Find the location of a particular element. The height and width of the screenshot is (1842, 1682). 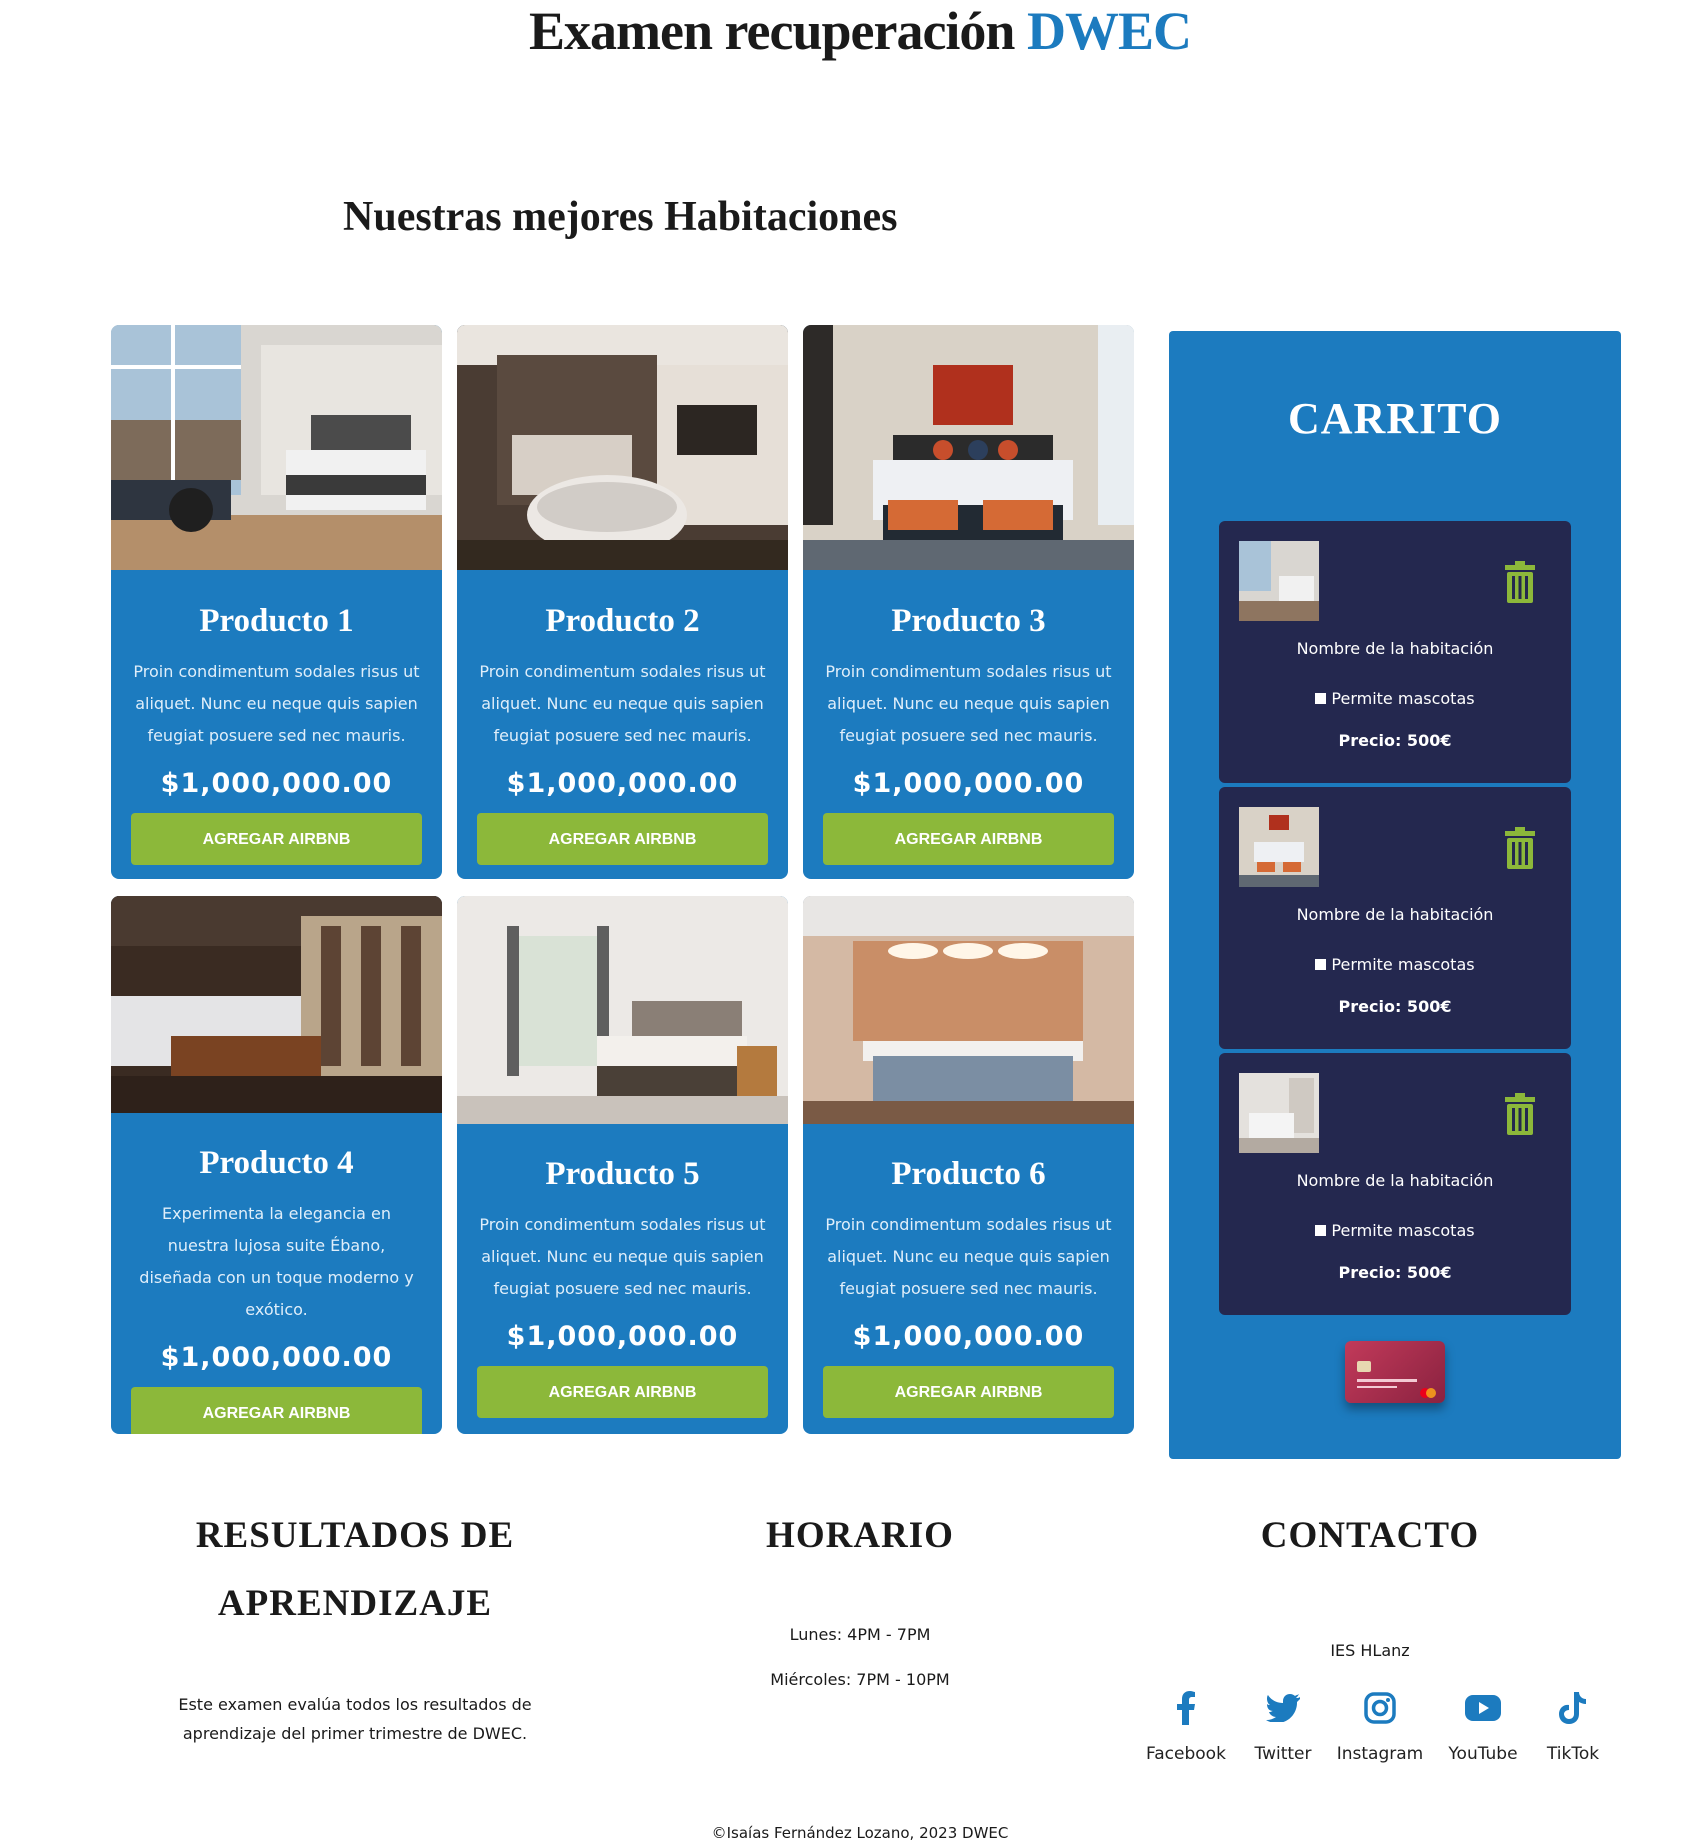

social-instagram: Instagram is located at coordinates (1380, 1726).